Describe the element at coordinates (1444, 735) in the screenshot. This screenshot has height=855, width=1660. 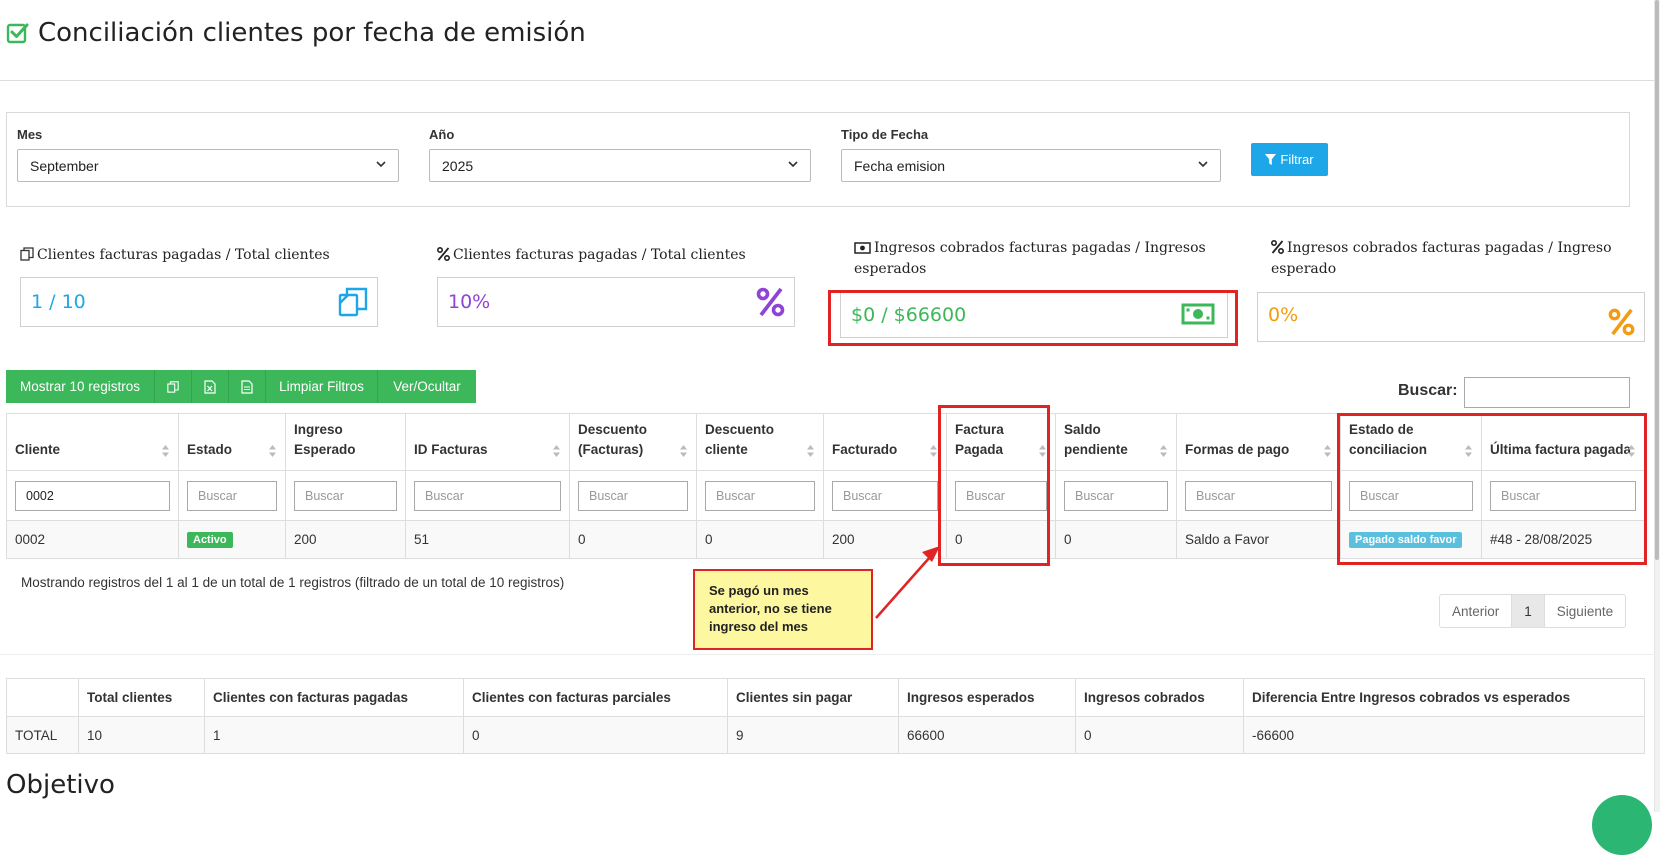
I see `totals-cell: -66600` at that location.